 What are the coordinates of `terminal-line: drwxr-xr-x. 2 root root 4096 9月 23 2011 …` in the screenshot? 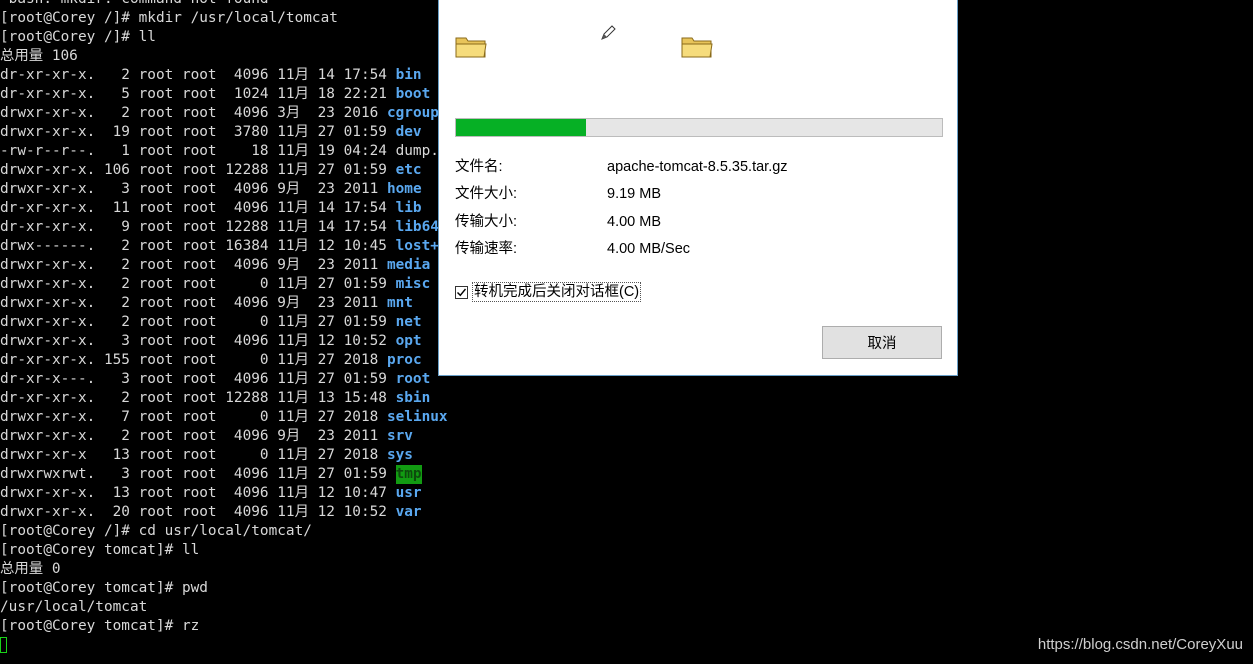 It's located at (626, 436).